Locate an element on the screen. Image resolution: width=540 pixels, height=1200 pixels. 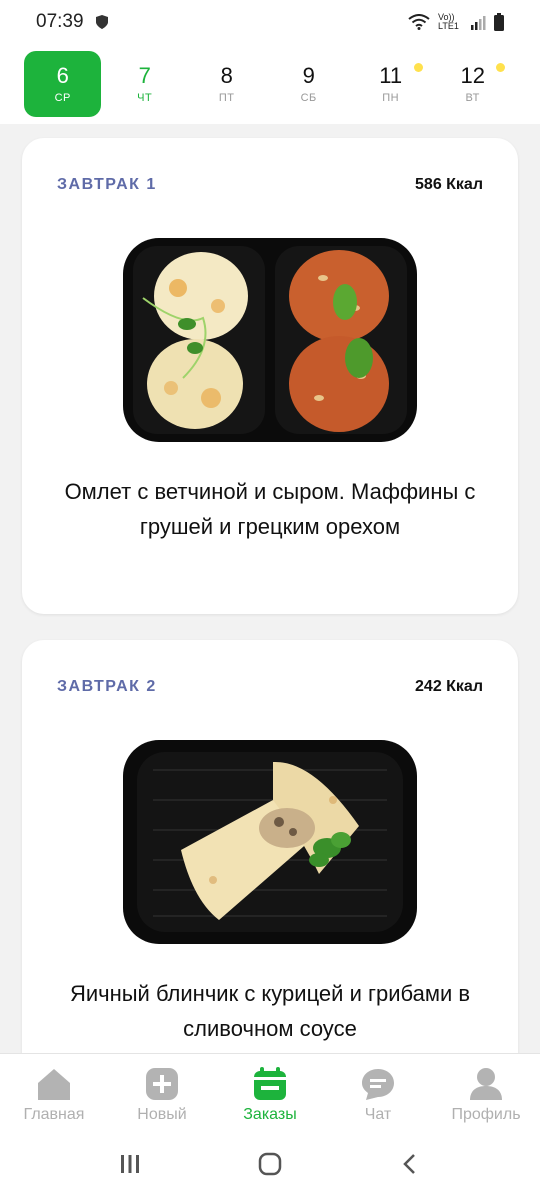
date-number: 12 is located at coordinates (472, 75).